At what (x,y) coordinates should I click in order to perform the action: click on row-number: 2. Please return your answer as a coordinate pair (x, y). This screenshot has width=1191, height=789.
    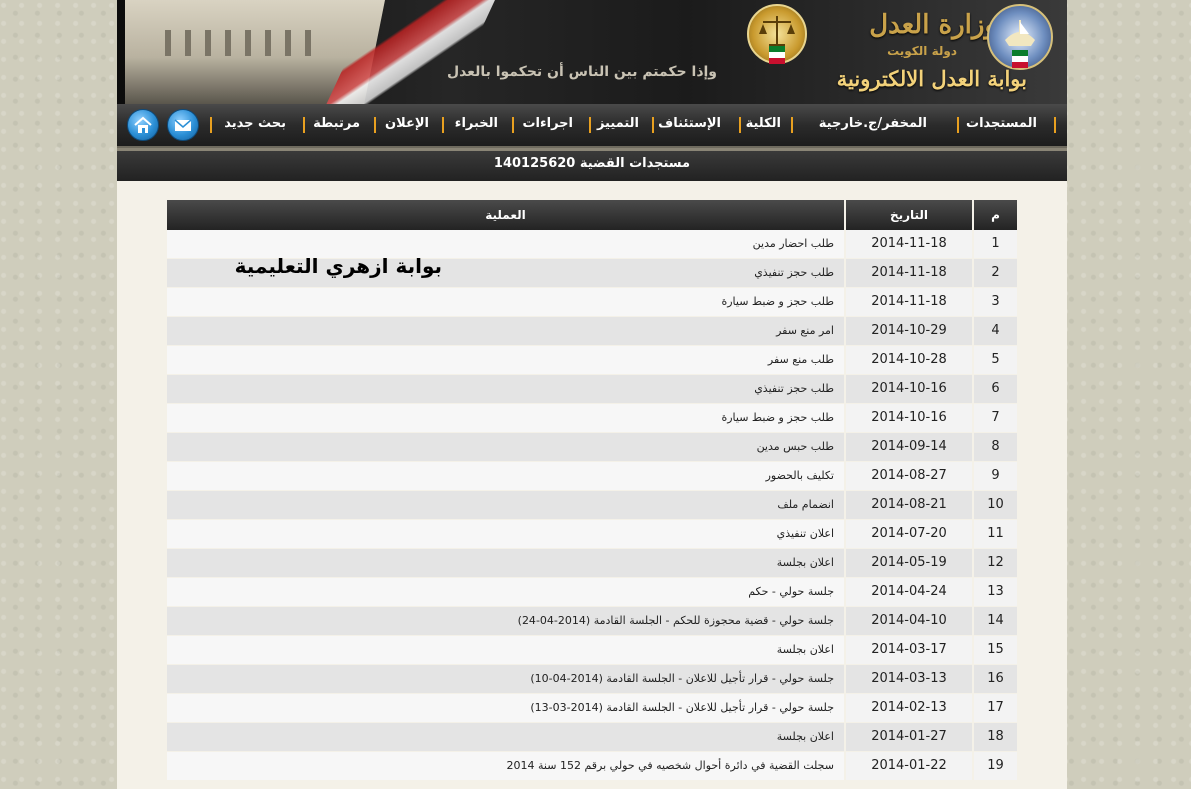
    Looking at the image, I should click on (995, 273).